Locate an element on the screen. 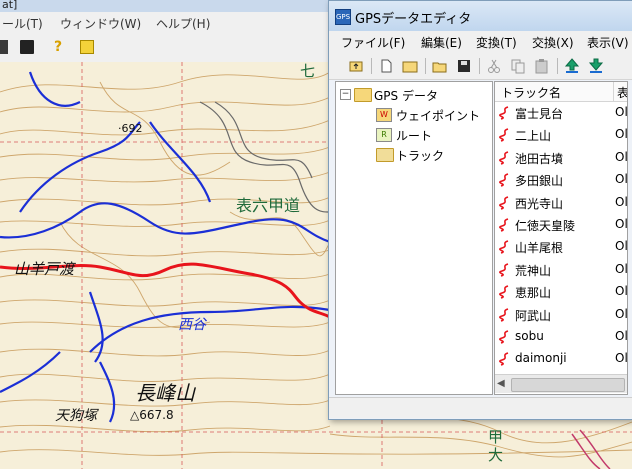 This screenshot has height=469, width=632. map-top-label: 七 is located at coordinates (308, 71).